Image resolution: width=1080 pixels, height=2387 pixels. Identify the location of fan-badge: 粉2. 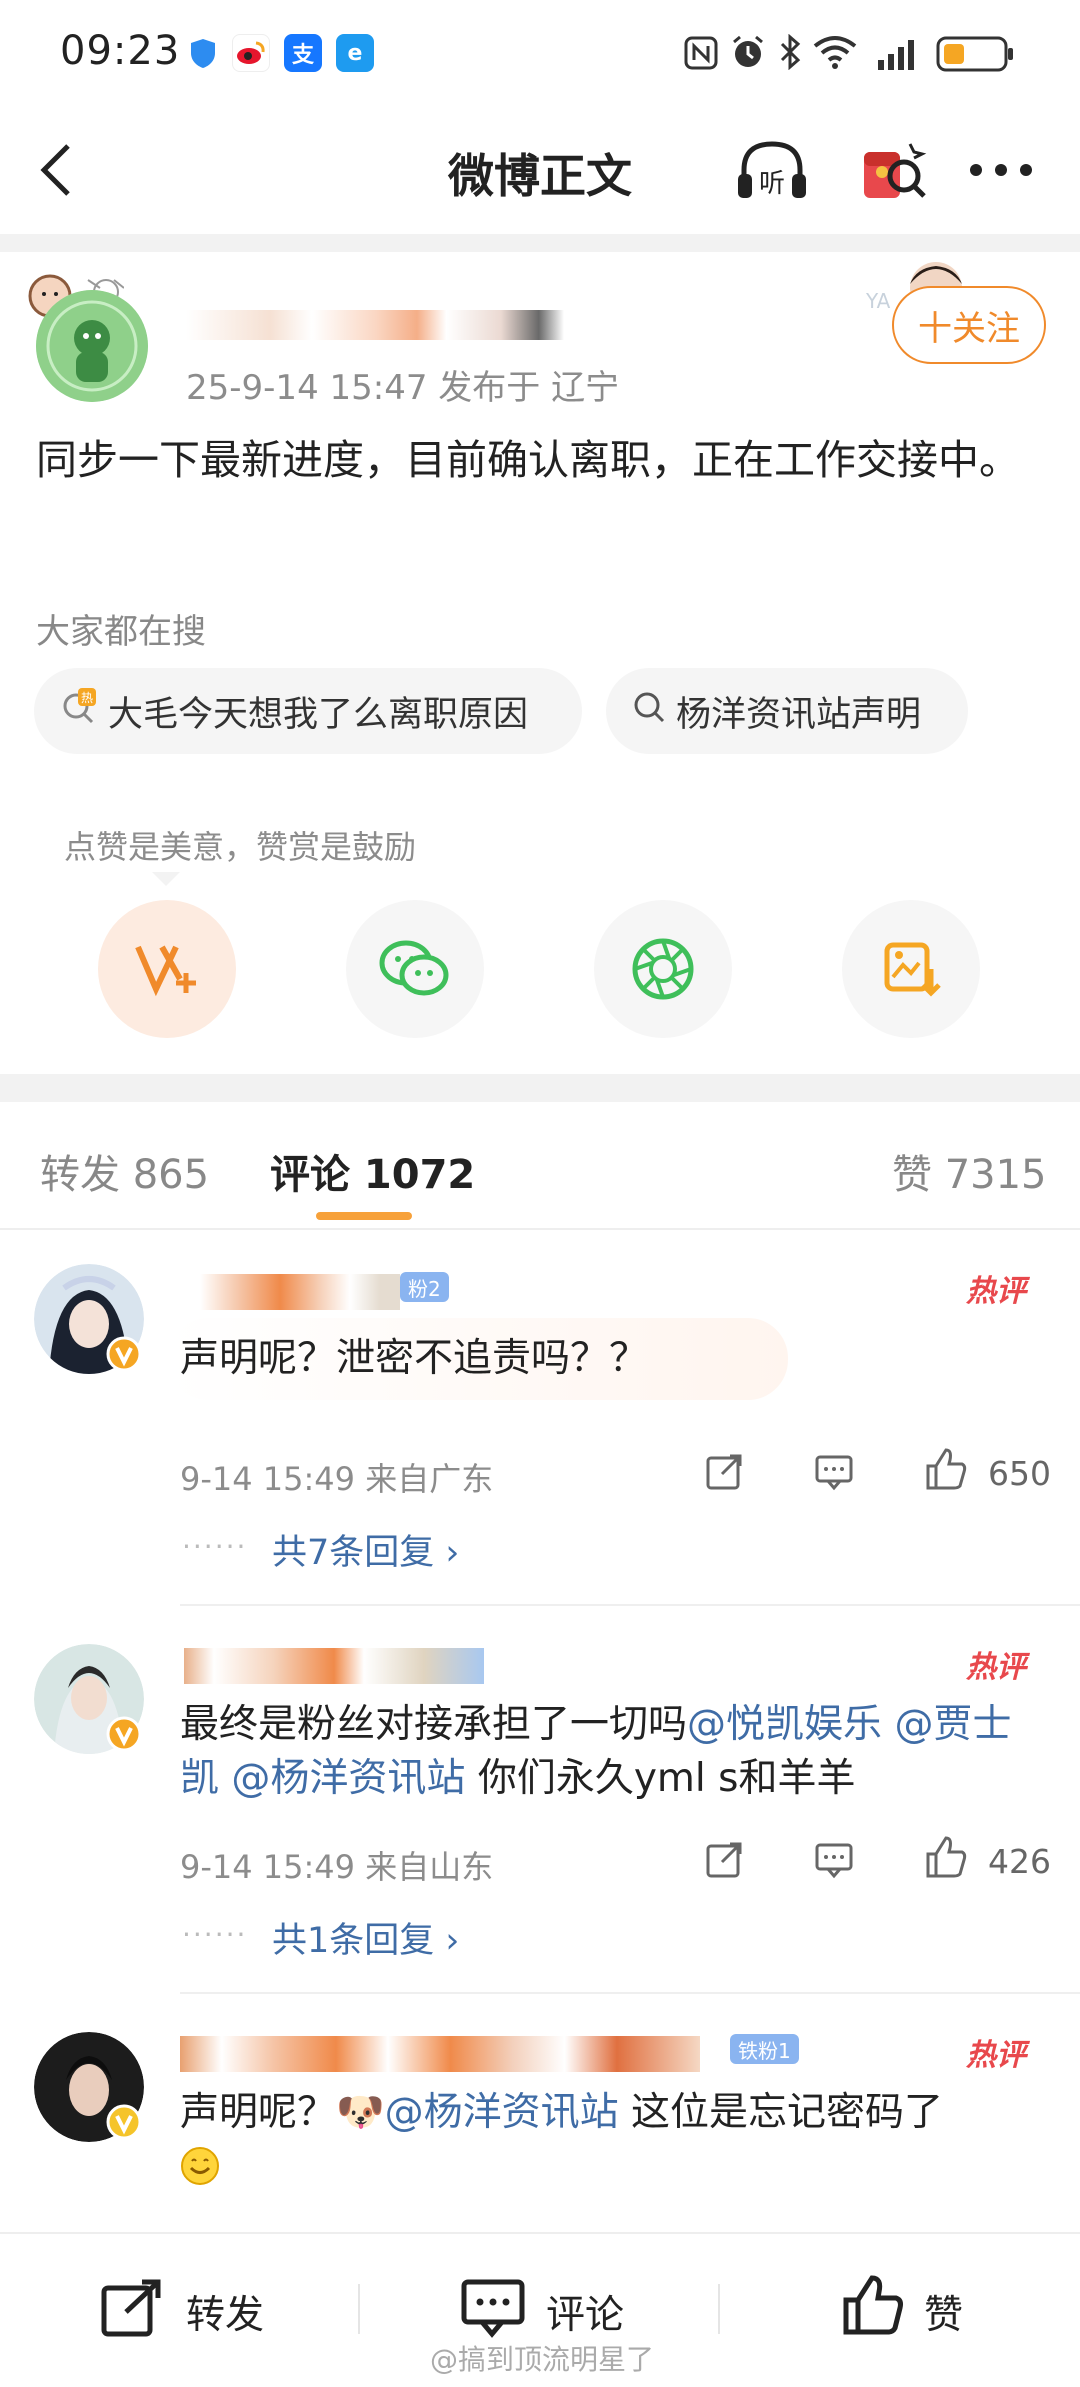
(424, 1287).